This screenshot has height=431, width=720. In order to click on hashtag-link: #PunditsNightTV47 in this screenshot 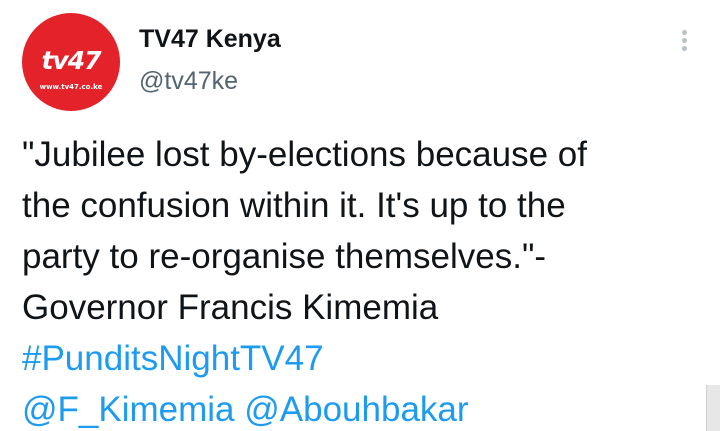, I will do `click(173, 358)`.